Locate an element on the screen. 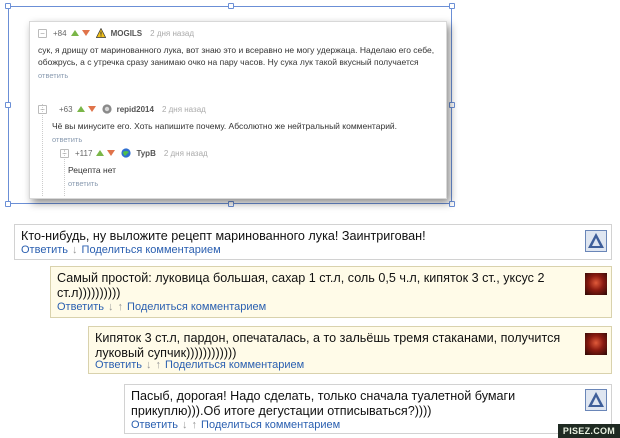  comment-author: TypB is located at coordinates (145, 153).